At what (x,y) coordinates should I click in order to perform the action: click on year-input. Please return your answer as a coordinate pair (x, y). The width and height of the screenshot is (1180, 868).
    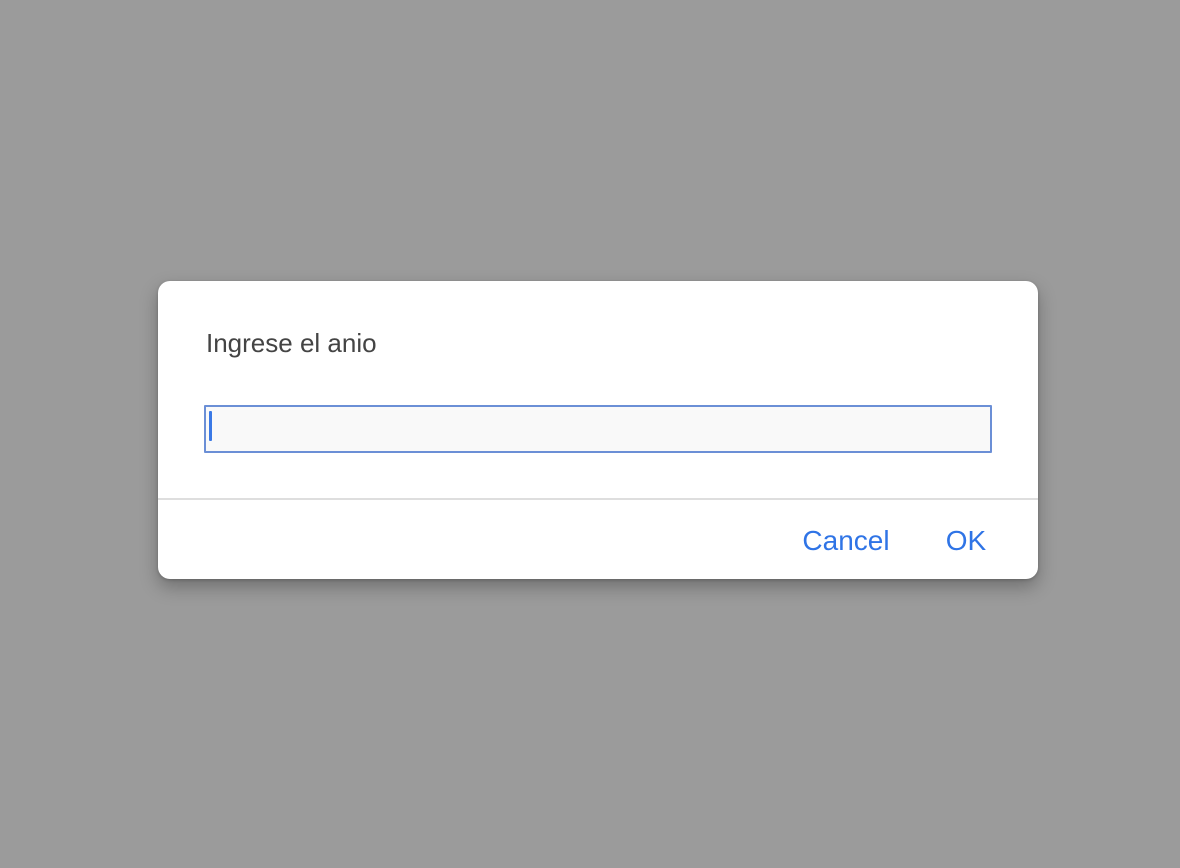
    Looking at the image, I should click on (598, 429).